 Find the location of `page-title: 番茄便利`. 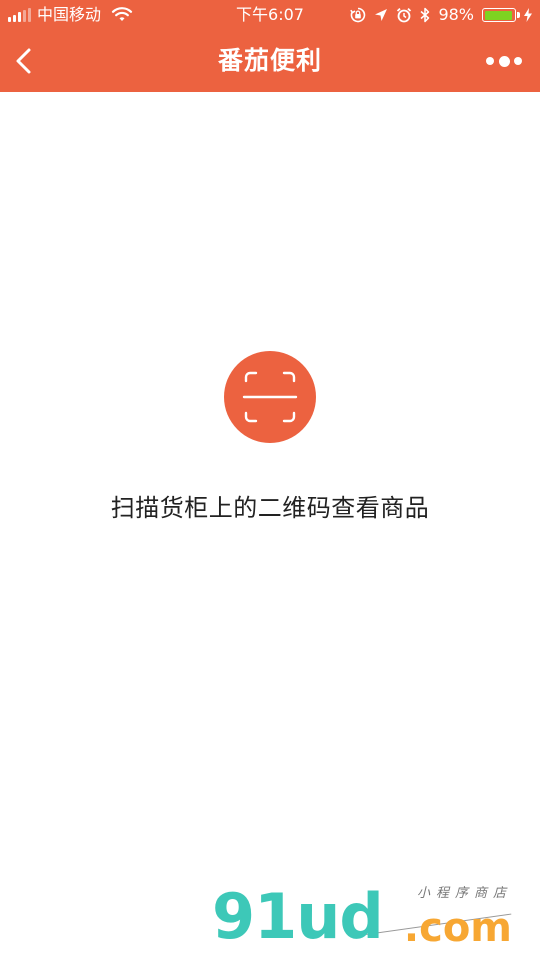

page-title: 番茄便利 is located at coordinates (269, 60).